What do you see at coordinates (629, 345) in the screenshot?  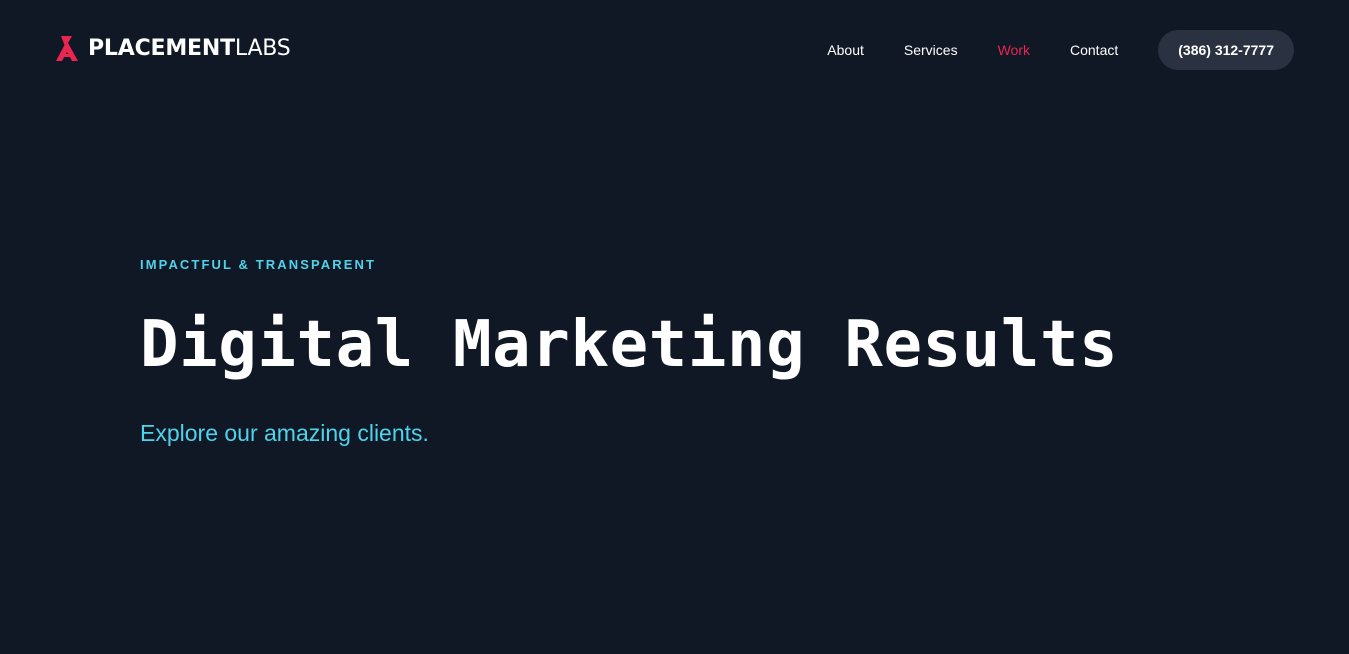 I see `hero-headline: Digital Marketing Results` at bounding box center [629, 345].